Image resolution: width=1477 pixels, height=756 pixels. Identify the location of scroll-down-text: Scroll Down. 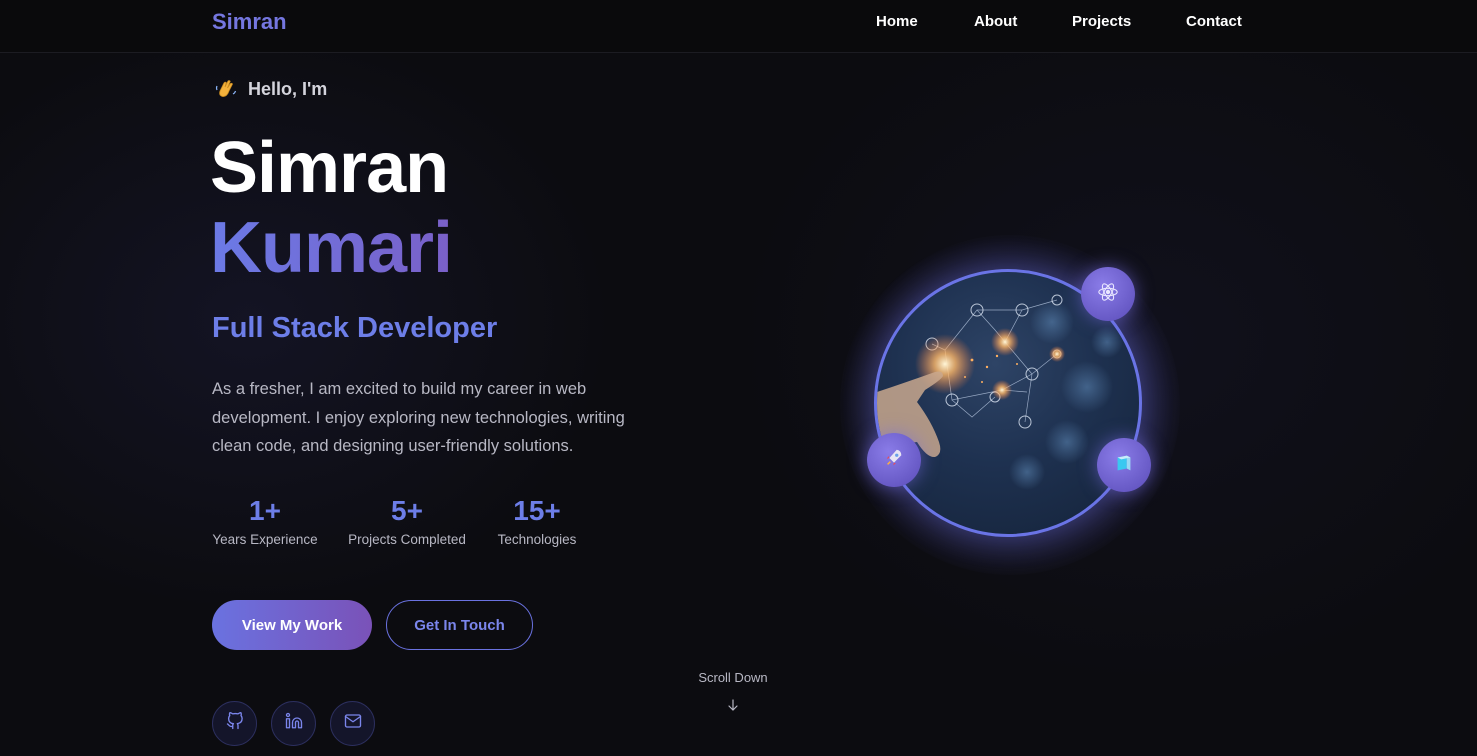
(733, 677).